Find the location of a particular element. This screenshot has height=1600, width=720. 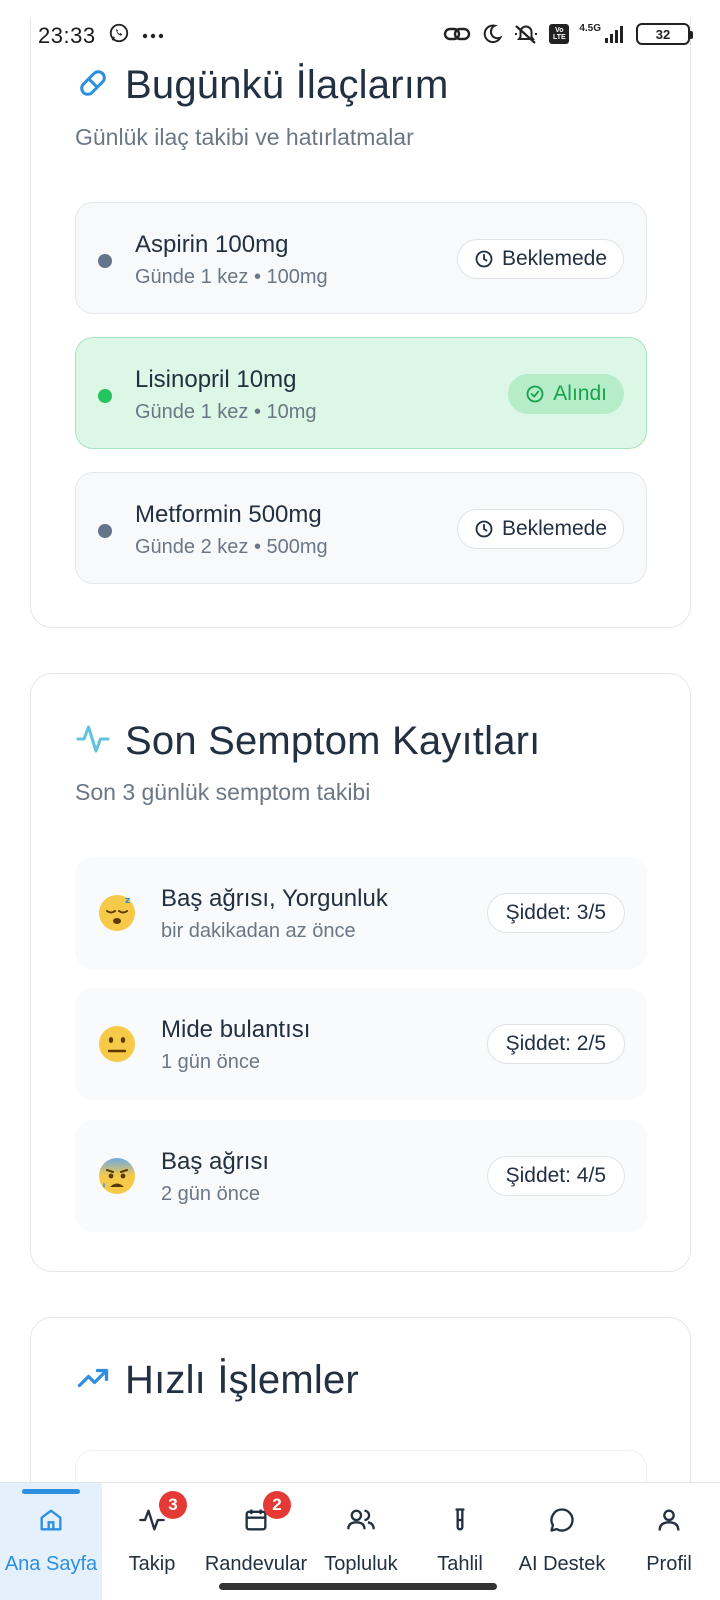

nav-label: Topluluk is located at coordinates (361, 1564).